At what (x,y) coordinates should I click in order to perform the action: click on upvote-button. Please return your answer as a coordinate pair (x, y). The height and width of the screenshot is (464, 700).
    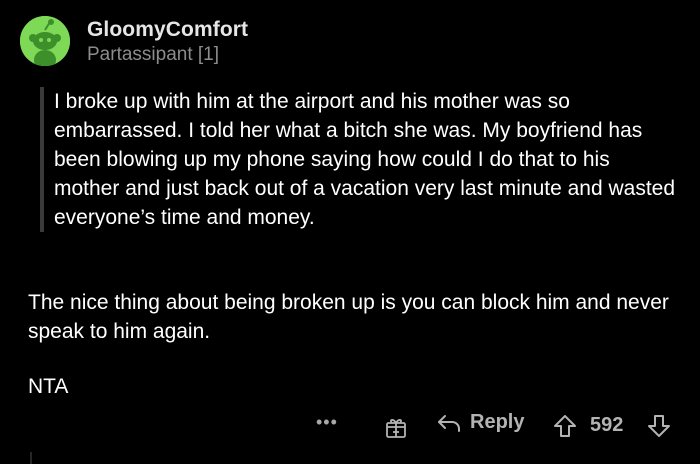
    Looking at the image, I should click on (565, 428).